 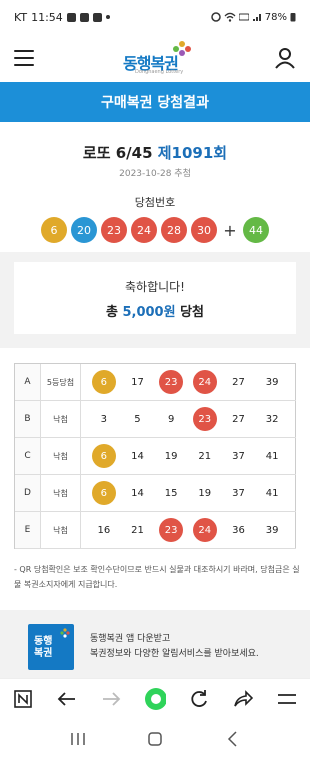 I want to click on table-row: C 낙첨 6 14 19 21 37 41, so click(x=155, y=456).